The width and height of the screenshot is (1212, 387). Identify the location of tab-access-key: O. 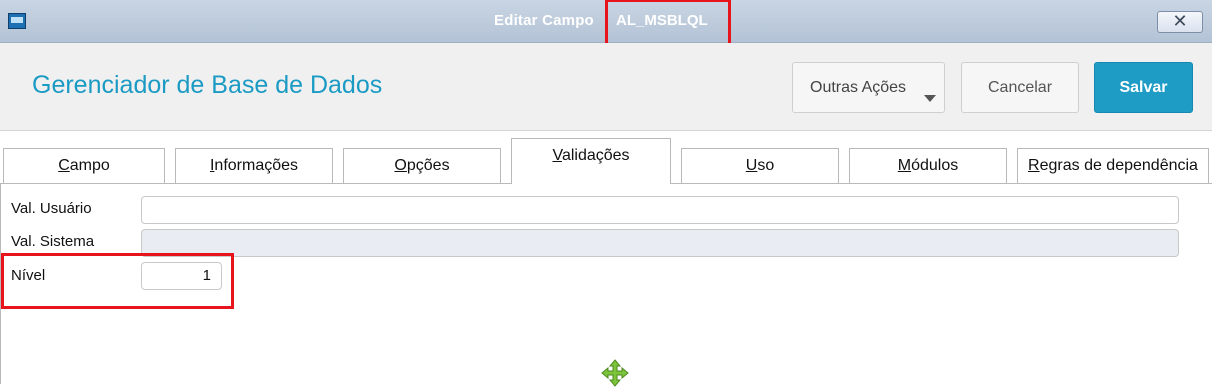
(400, 165).